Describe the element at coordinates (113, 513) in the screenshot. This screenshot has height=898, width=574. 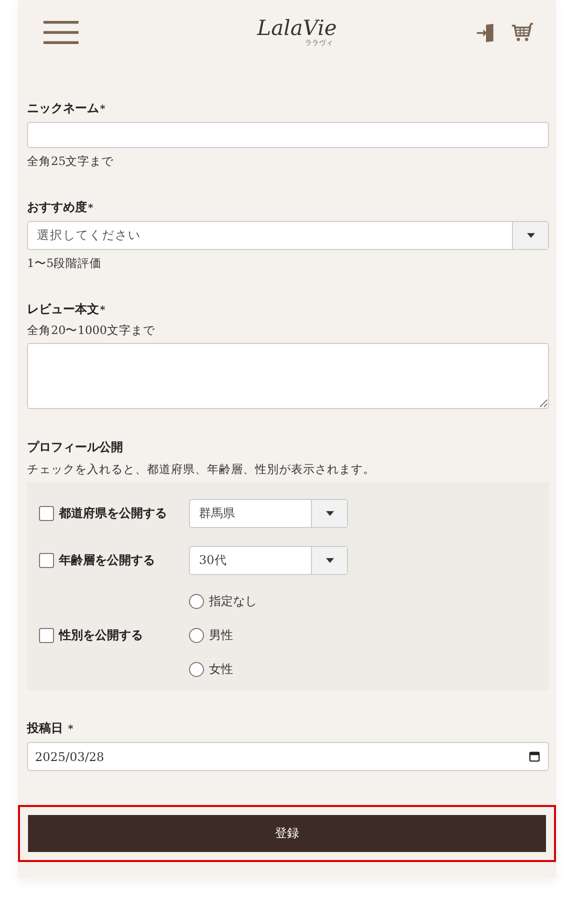
I see `checkbox-label: 都道府県を公開する` at that location.